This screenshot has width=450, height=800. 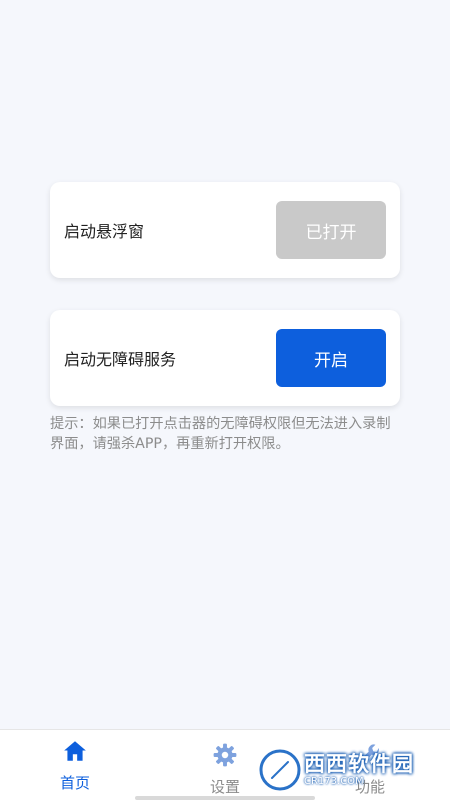 I want to click on site-watermark: 西西软件园 CR173.COM, so click(x=349, y=770).